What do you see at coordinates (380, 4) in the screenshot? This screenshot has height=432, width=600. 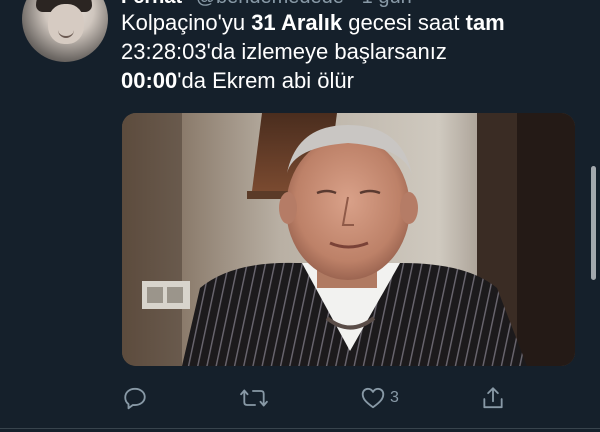 I see `tweet-time: · 1 gün` at bounding box center [380, 4].